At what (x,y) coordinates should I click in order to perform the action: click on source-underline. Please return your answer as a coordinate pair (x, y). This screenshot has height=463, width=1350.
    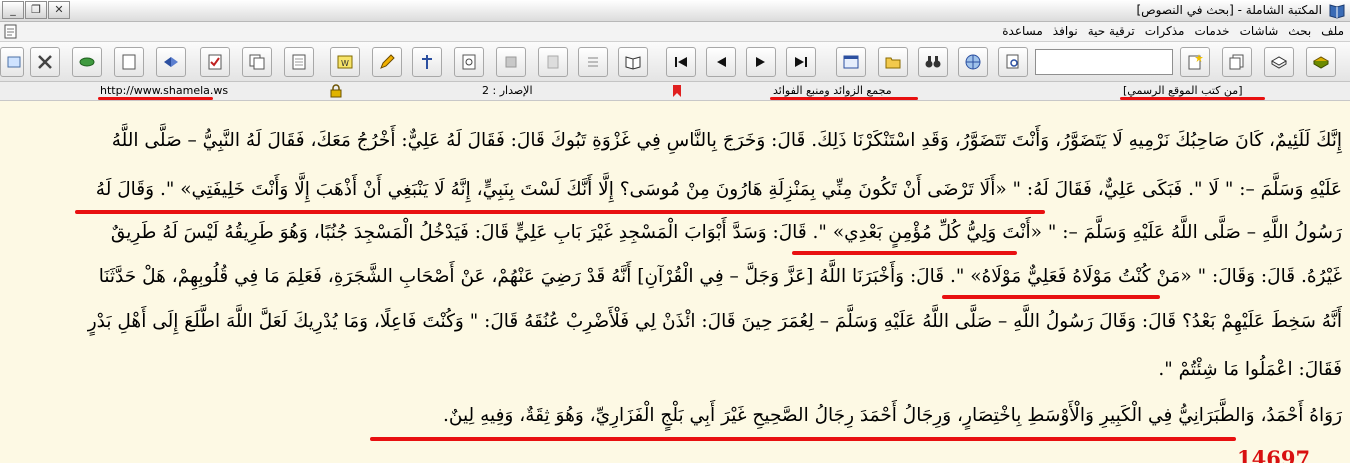
    Looking at the image, I should click on (1192, 98).